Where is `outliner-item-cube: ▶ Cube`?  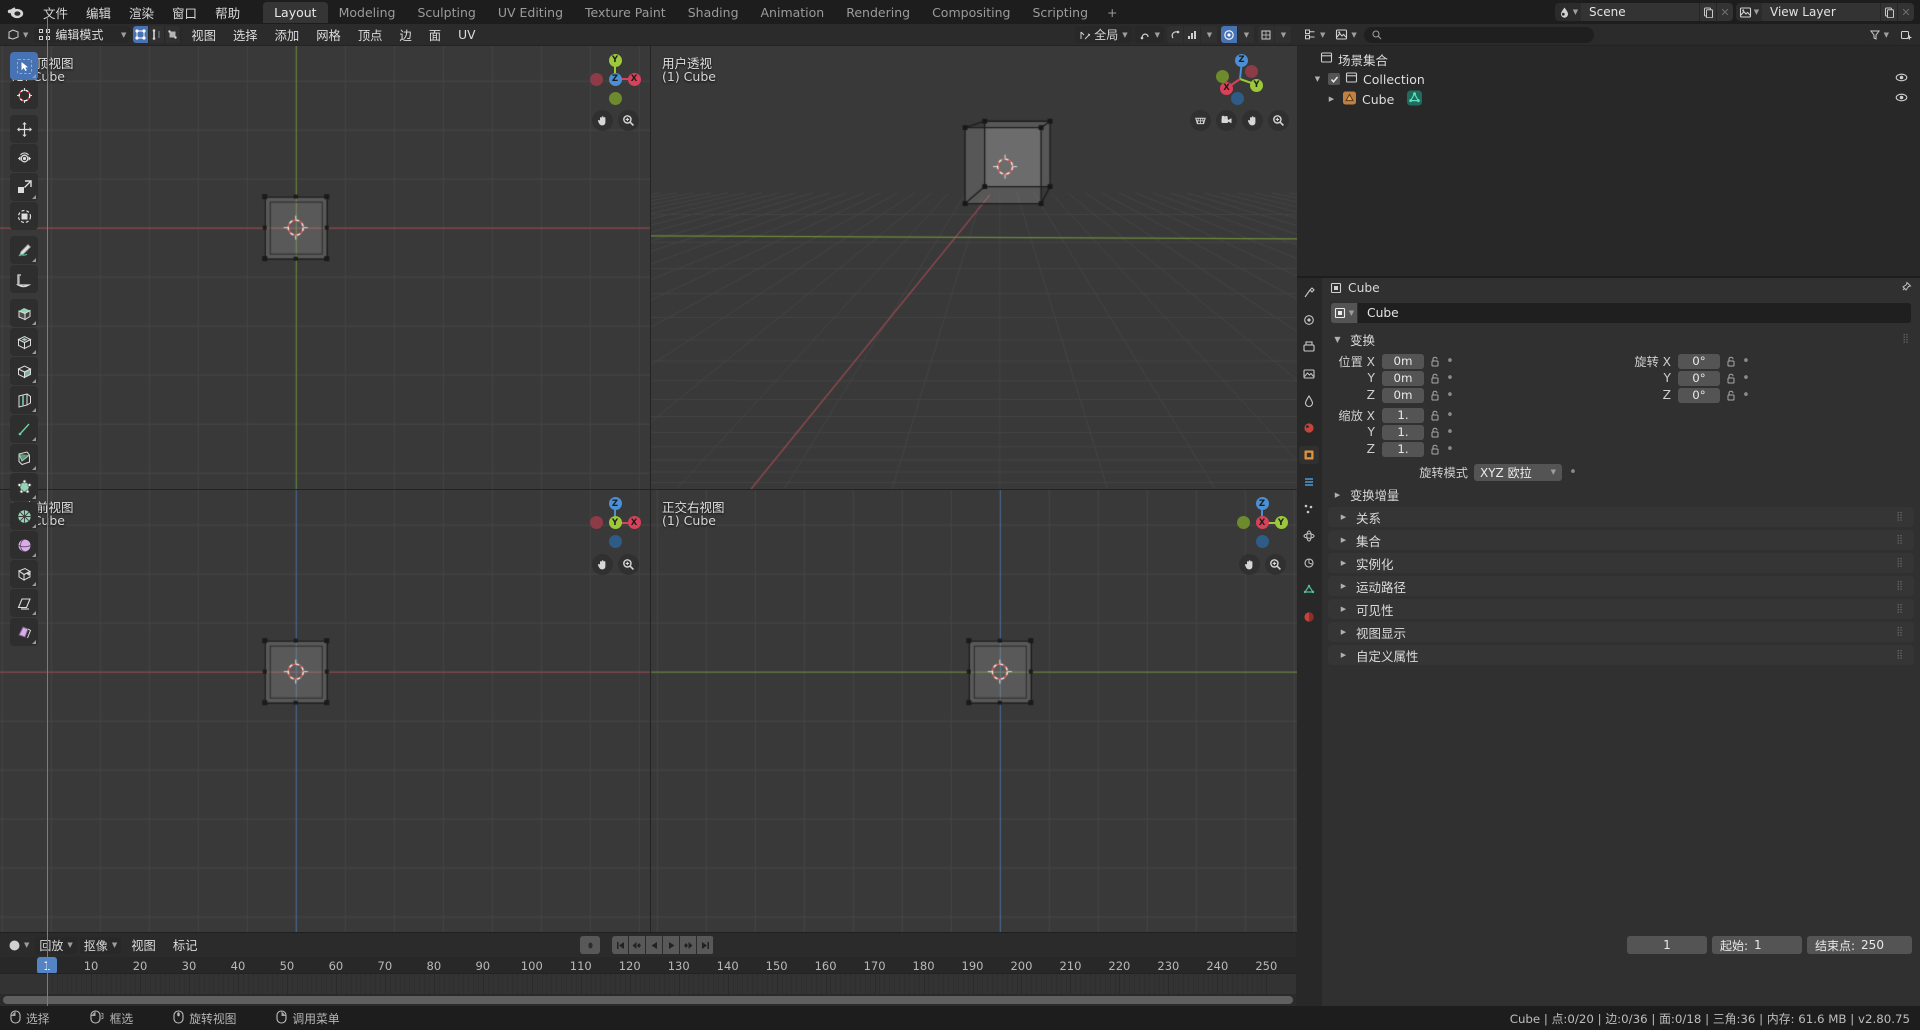 outliner-item-cube: ▶ Cube is located at coordinates (1608, 99).